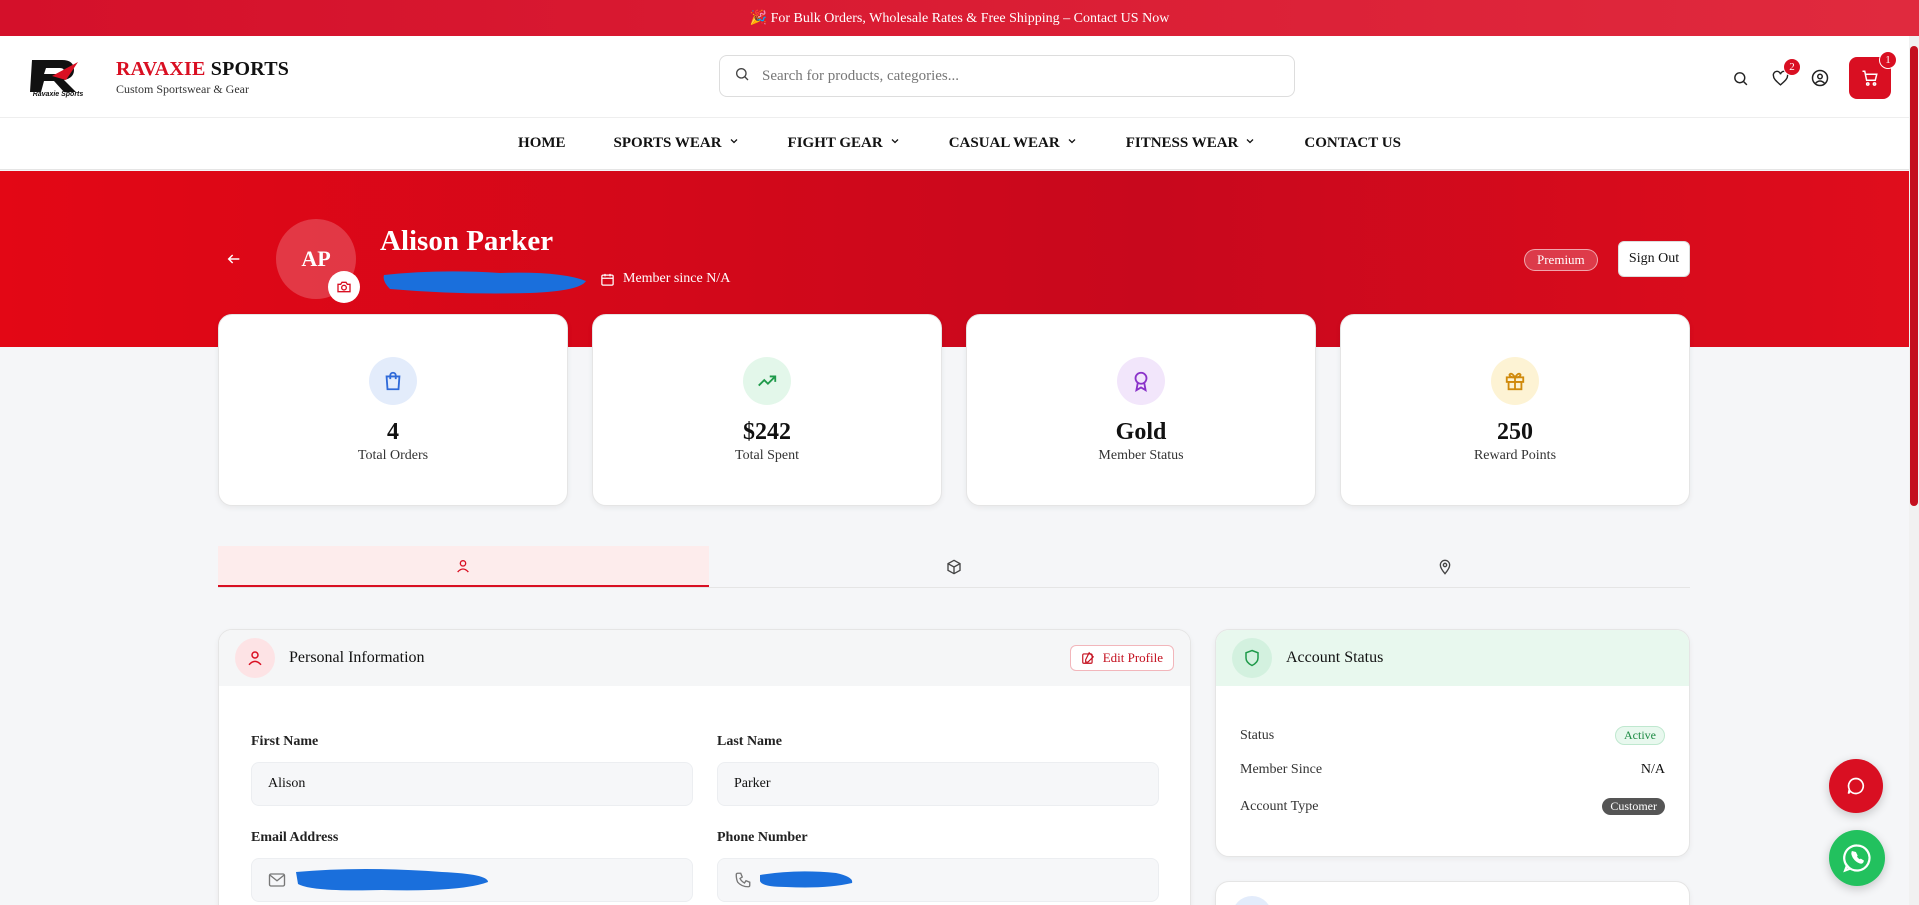  I want to click on personal-info-title: Personal Information, so click(357, 657).